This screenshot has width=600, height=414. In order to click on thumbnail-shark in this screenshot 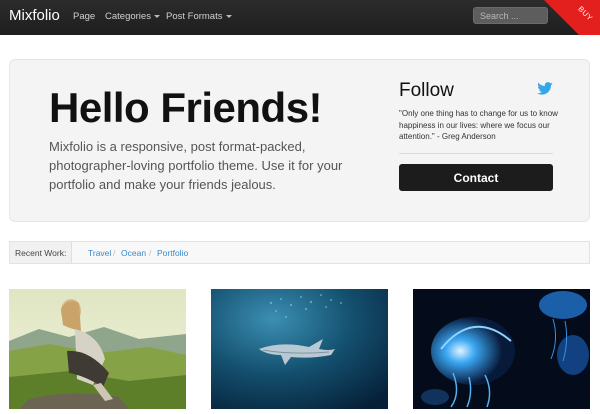, I will do `click(299, 349)`.